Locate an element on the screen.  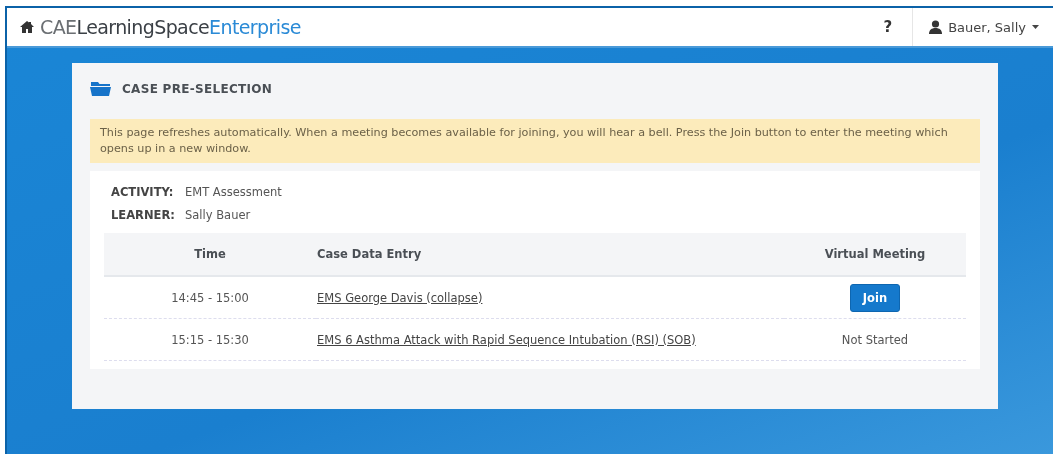
notice-message: This page refreshes automatically. When a meeting becomes available for joining, you will hear a bell. Press the Join button to enter the meeting which opens up in a new window. is located at coordinates (535, 141).